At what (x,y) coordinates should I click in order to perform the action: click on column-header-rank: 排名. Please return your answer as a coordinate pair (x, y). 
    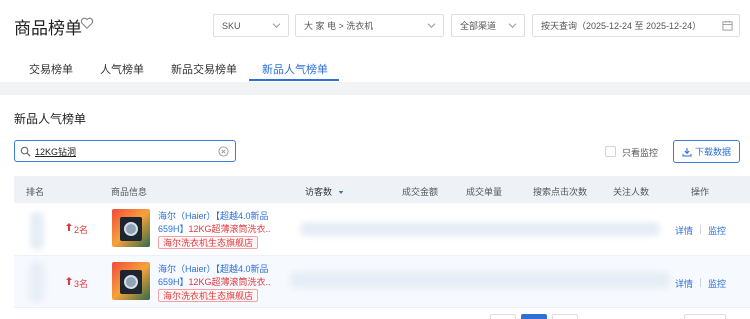
    Looking at the image, I should click on (35, 192).